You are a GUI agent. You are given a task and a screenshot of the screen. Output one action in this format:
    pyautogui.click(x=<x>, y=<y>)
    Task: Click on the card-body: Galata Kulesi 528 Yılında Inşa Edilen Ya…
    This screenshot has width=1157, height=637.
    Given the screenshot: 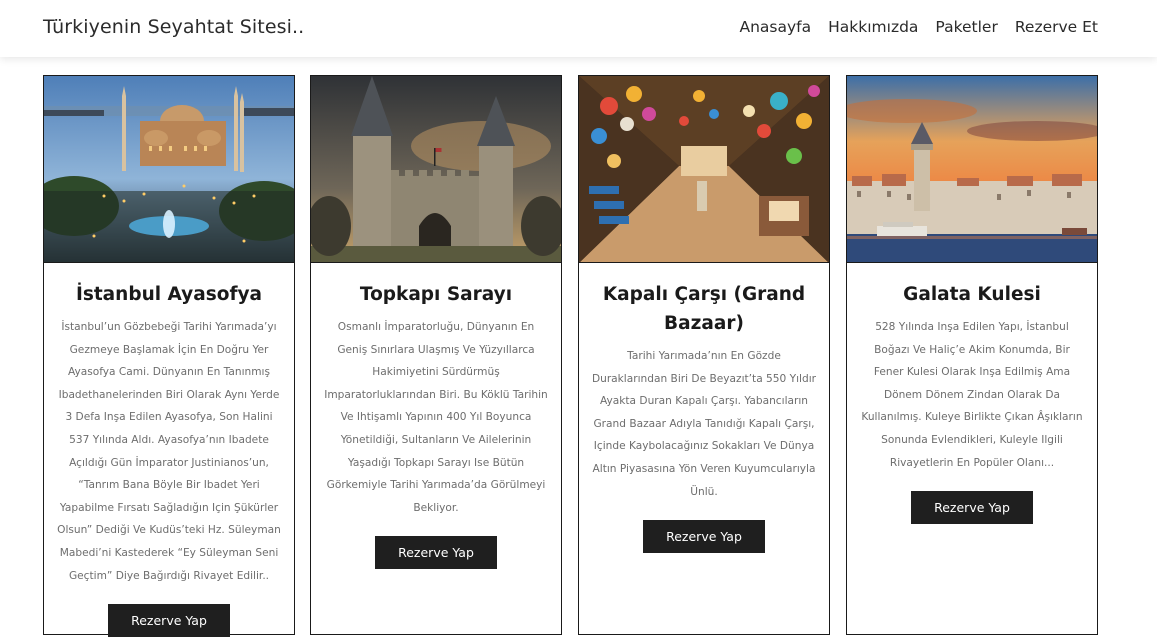 What is the action you would take?
    pyautogui.click(x=972, y=394)
    